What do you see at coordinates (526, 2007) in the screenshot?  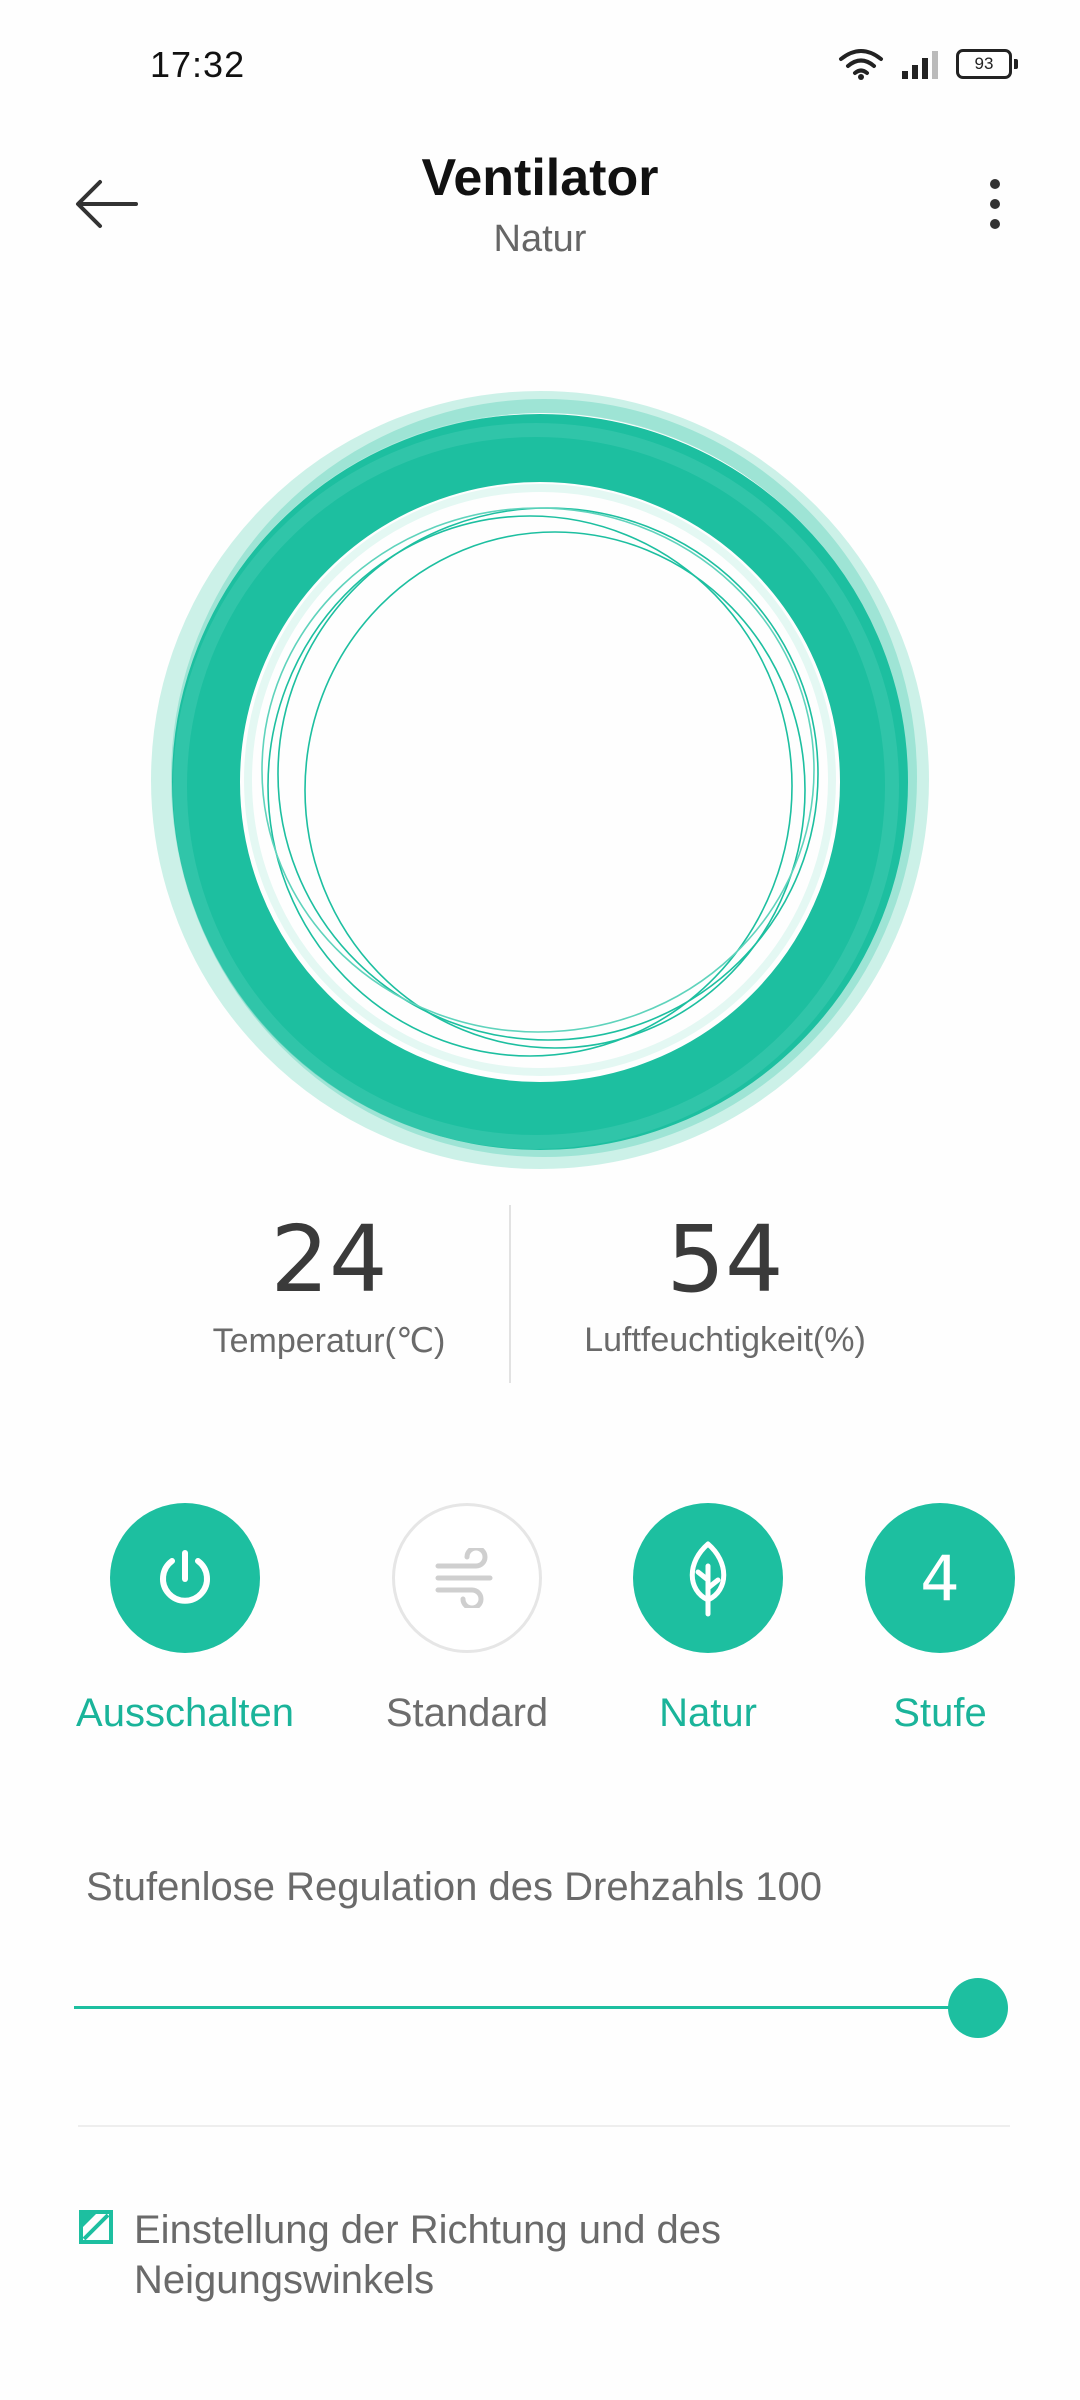 I see `slider-fill` at bounding box center [526, 2007].